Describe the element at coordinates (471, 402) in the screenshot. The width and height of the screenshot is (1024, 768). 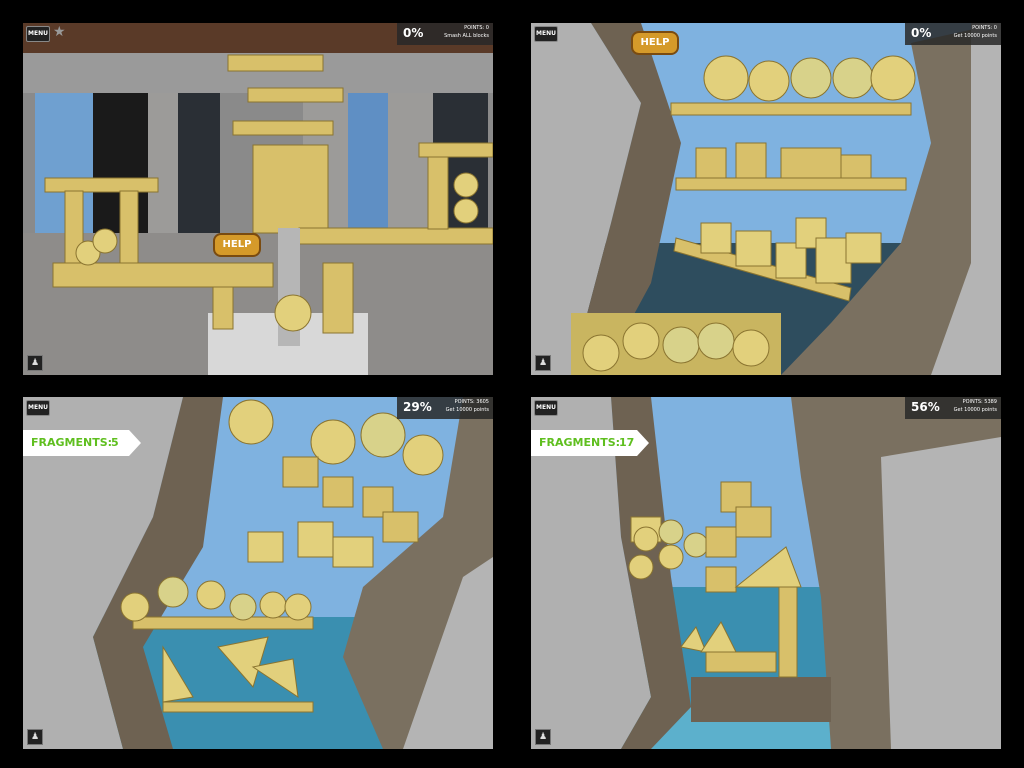
I see `points-counter: POINTS: 3605` at that location.